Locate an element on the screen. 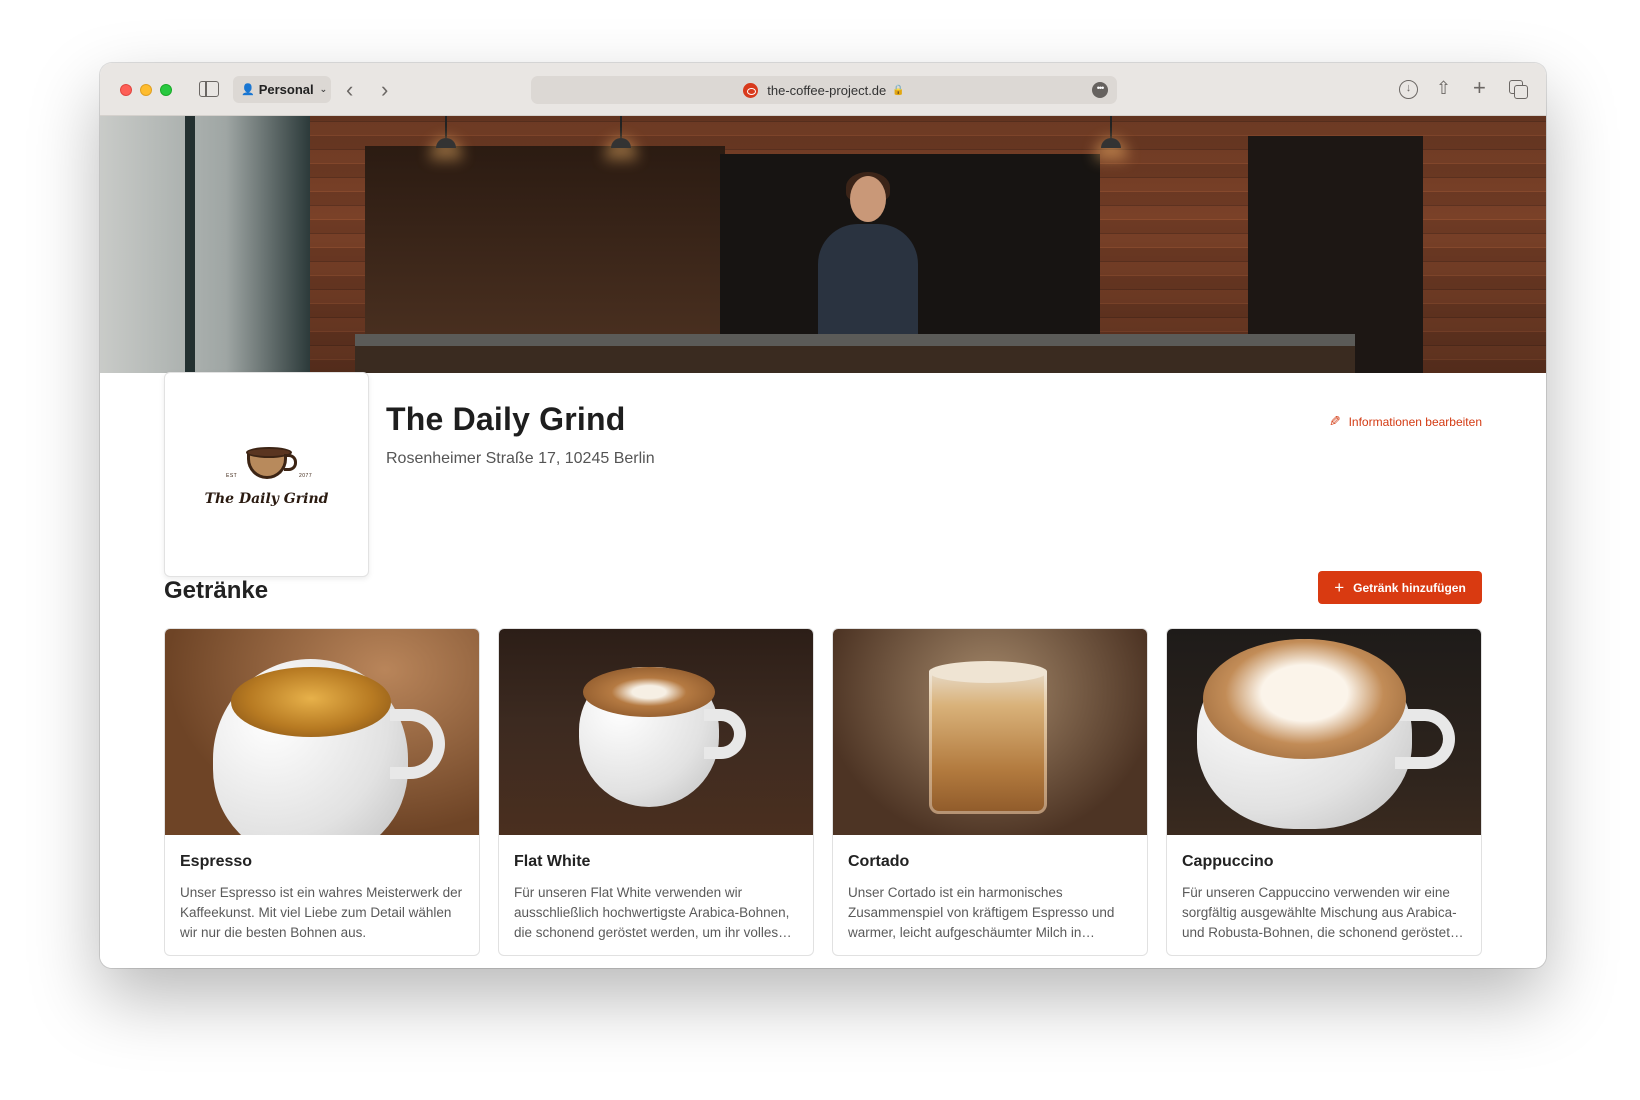 This screenshot has width=1640, height=1100. pencil-icon: ✎ is located at coordinates (1334, 421).